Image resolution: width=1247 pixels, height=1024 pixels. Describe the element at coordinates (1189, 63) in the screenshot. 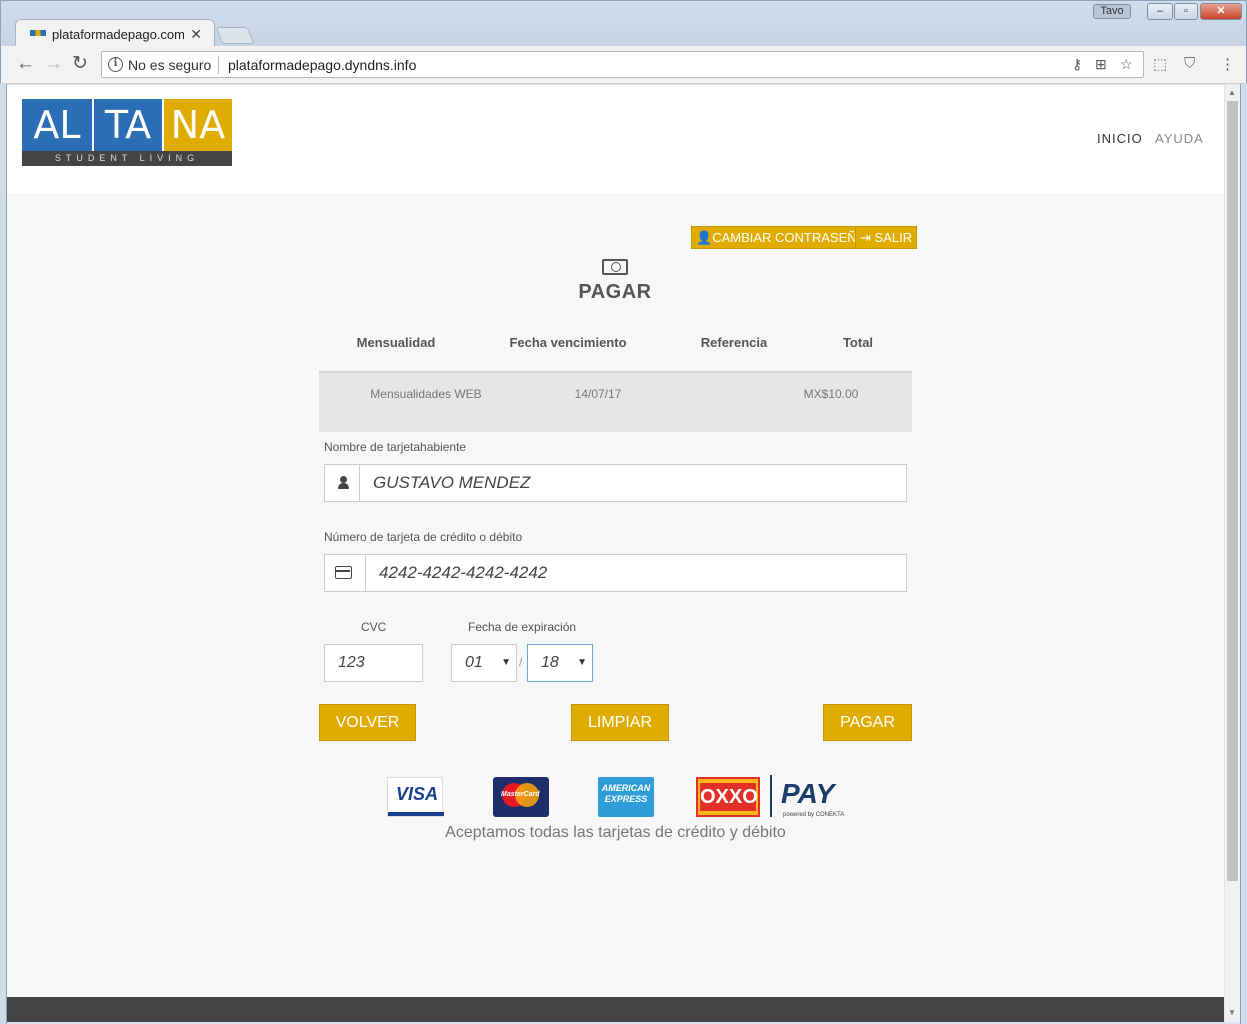

I see `shield-extension-icon: ⛉` at that location.